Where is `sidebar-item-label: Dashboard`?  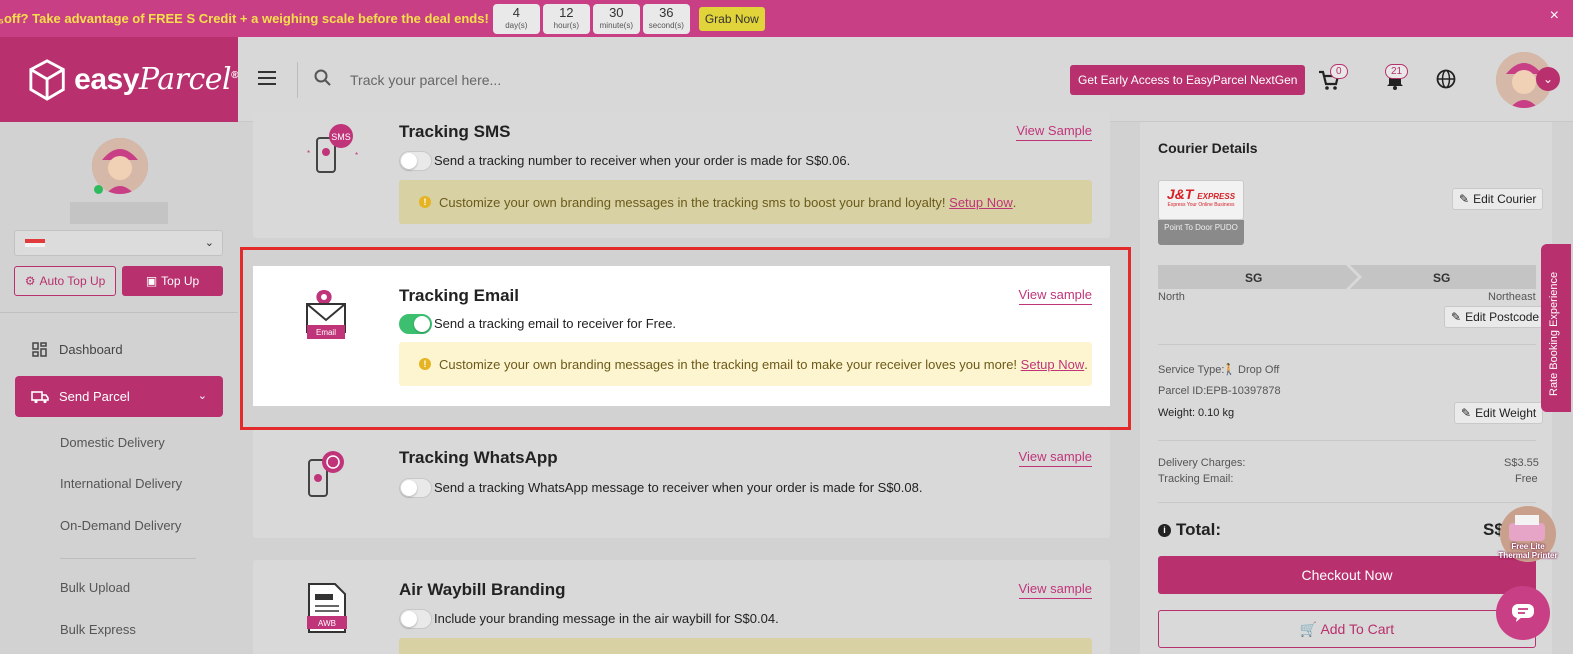 sidebar-item-label: Dashboard is located at coordinates (91, 349).